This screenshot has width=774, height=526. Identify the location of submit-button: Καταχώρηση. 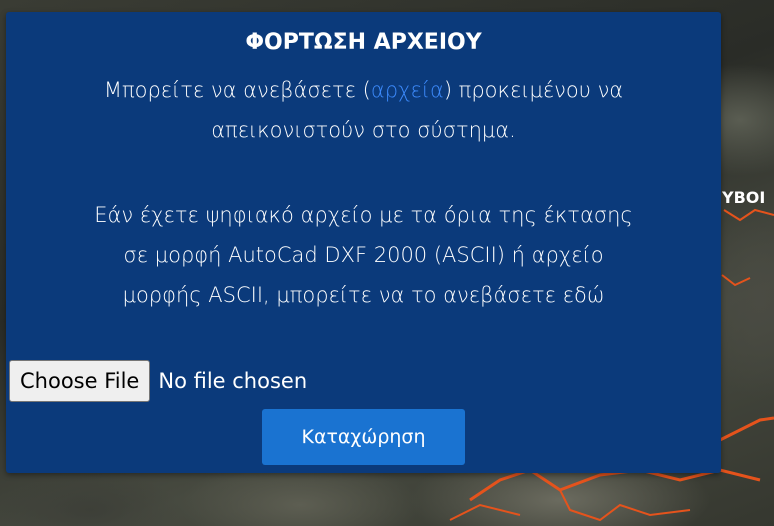
(363, 437).